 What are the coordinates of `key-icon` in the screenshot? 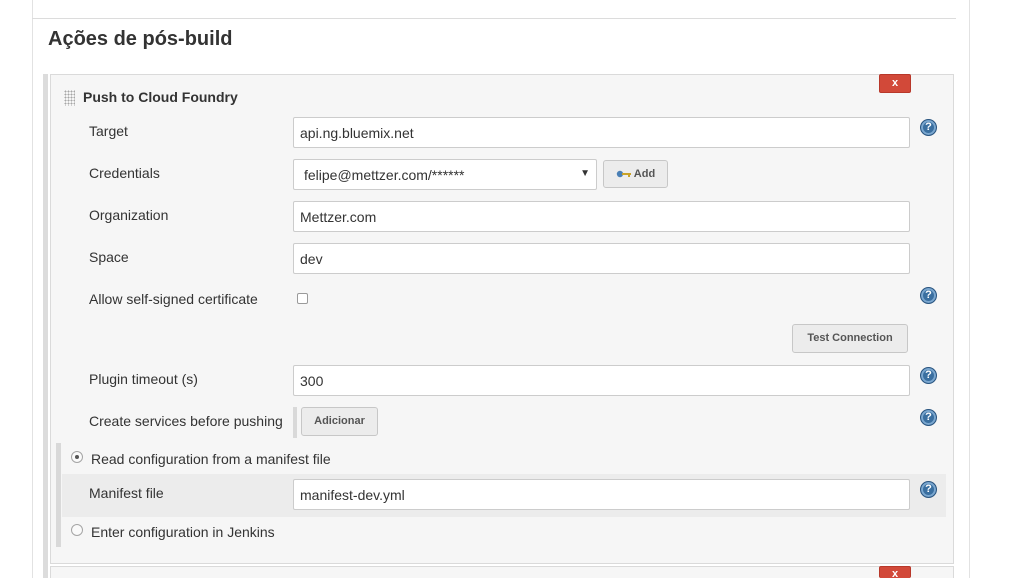 It's located at (623, 174).